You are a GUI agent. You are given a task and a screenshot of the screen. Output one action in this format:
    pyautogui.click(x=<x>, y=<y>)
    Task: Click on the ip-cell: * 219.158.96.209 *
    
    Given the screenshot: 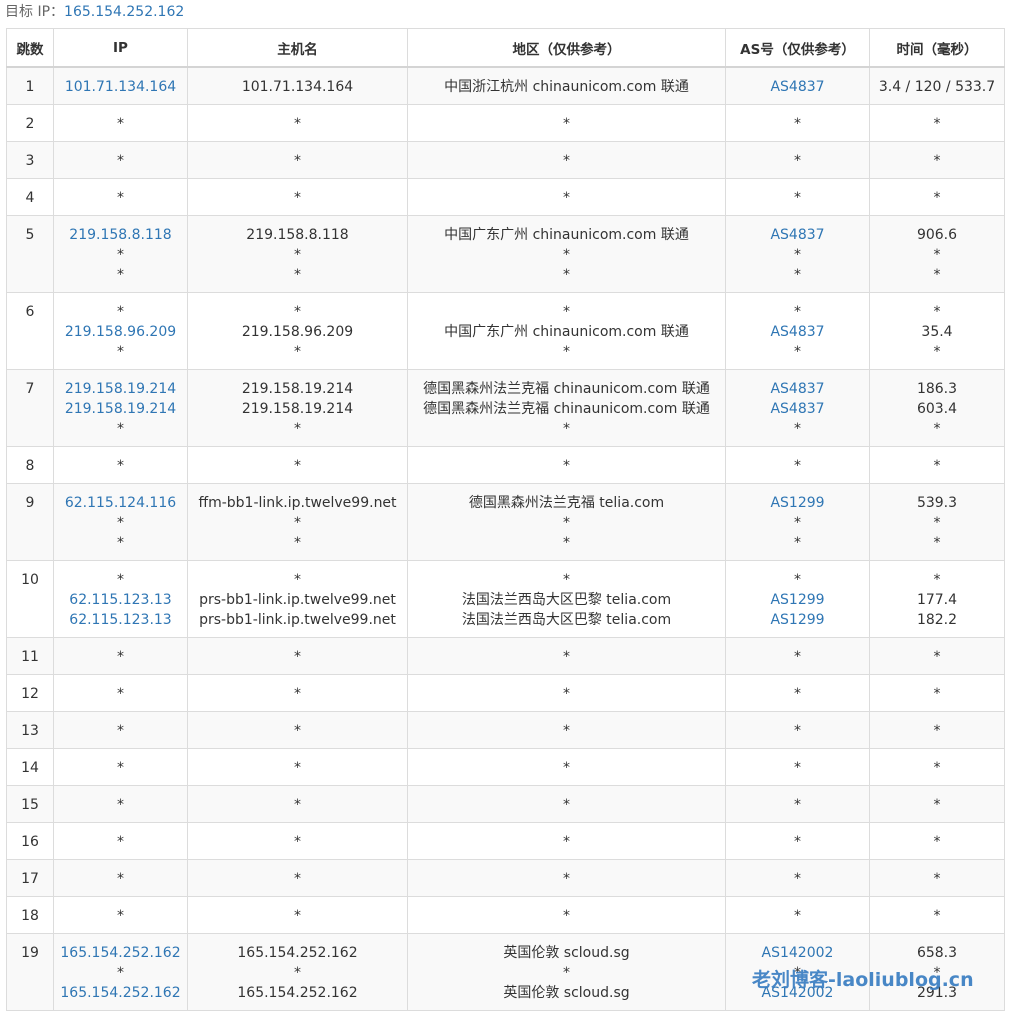 What is the action you would take?
    pyautogui.click(x=120, y=330)
    